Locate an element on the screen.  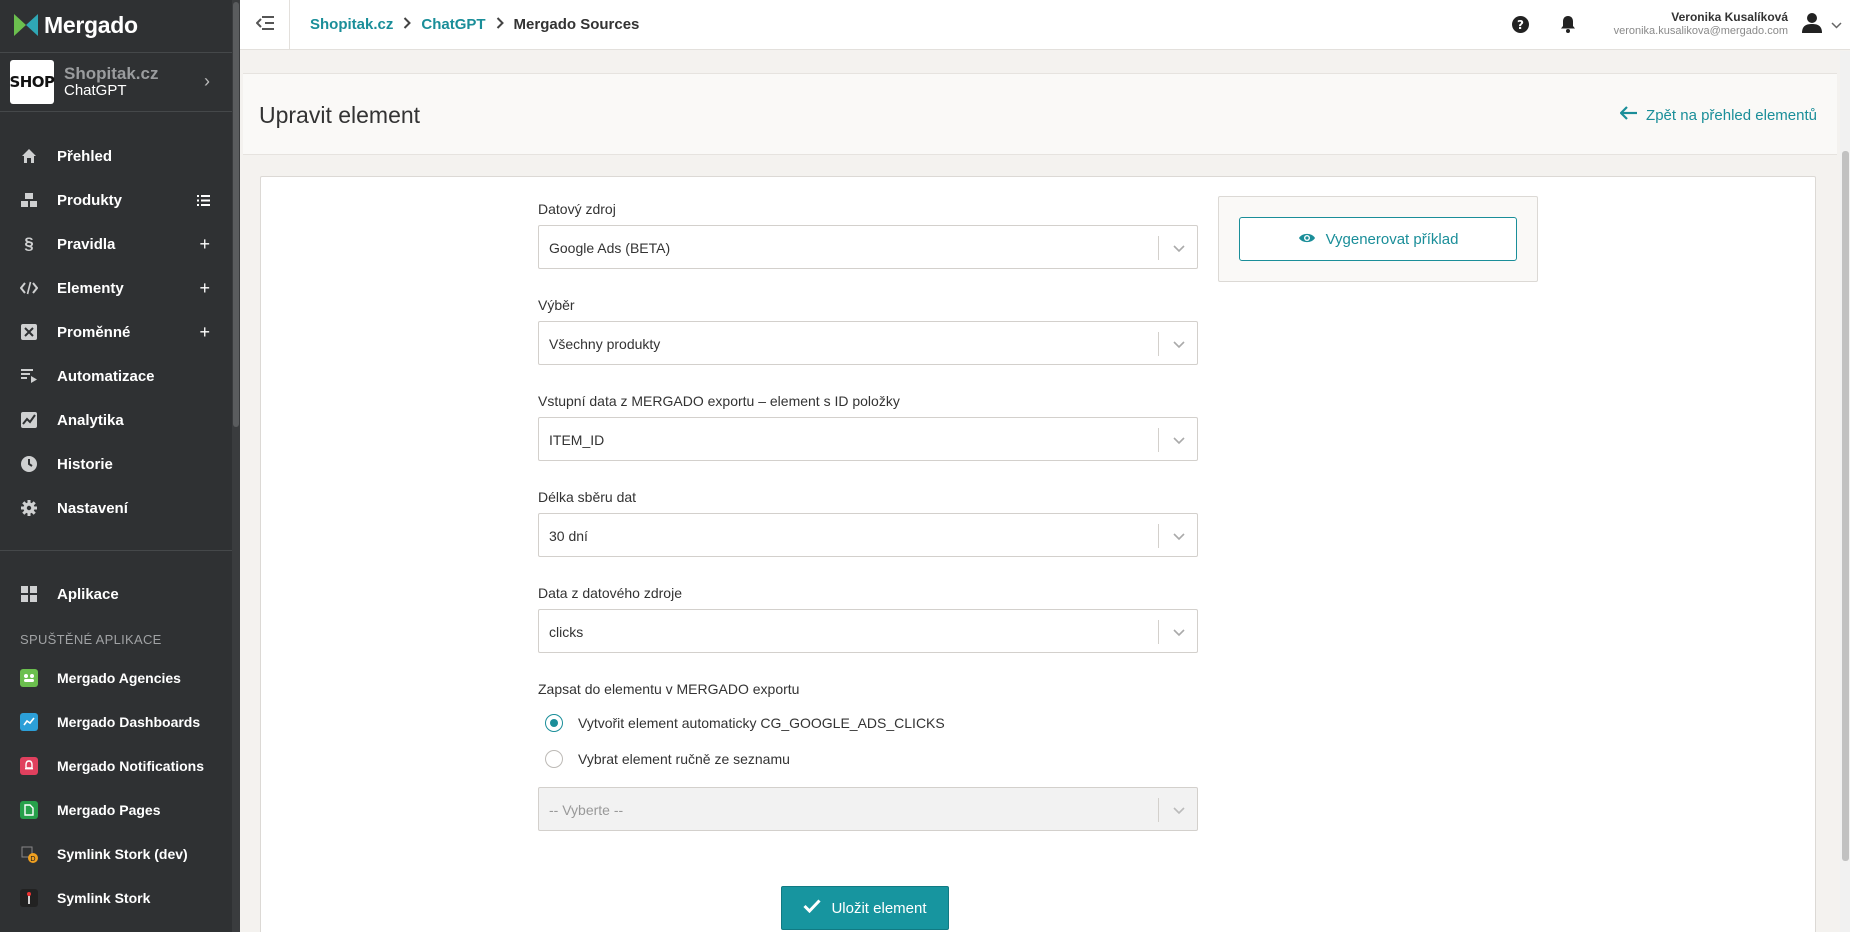
pages-app-icon is located at coordinates (29, 810).